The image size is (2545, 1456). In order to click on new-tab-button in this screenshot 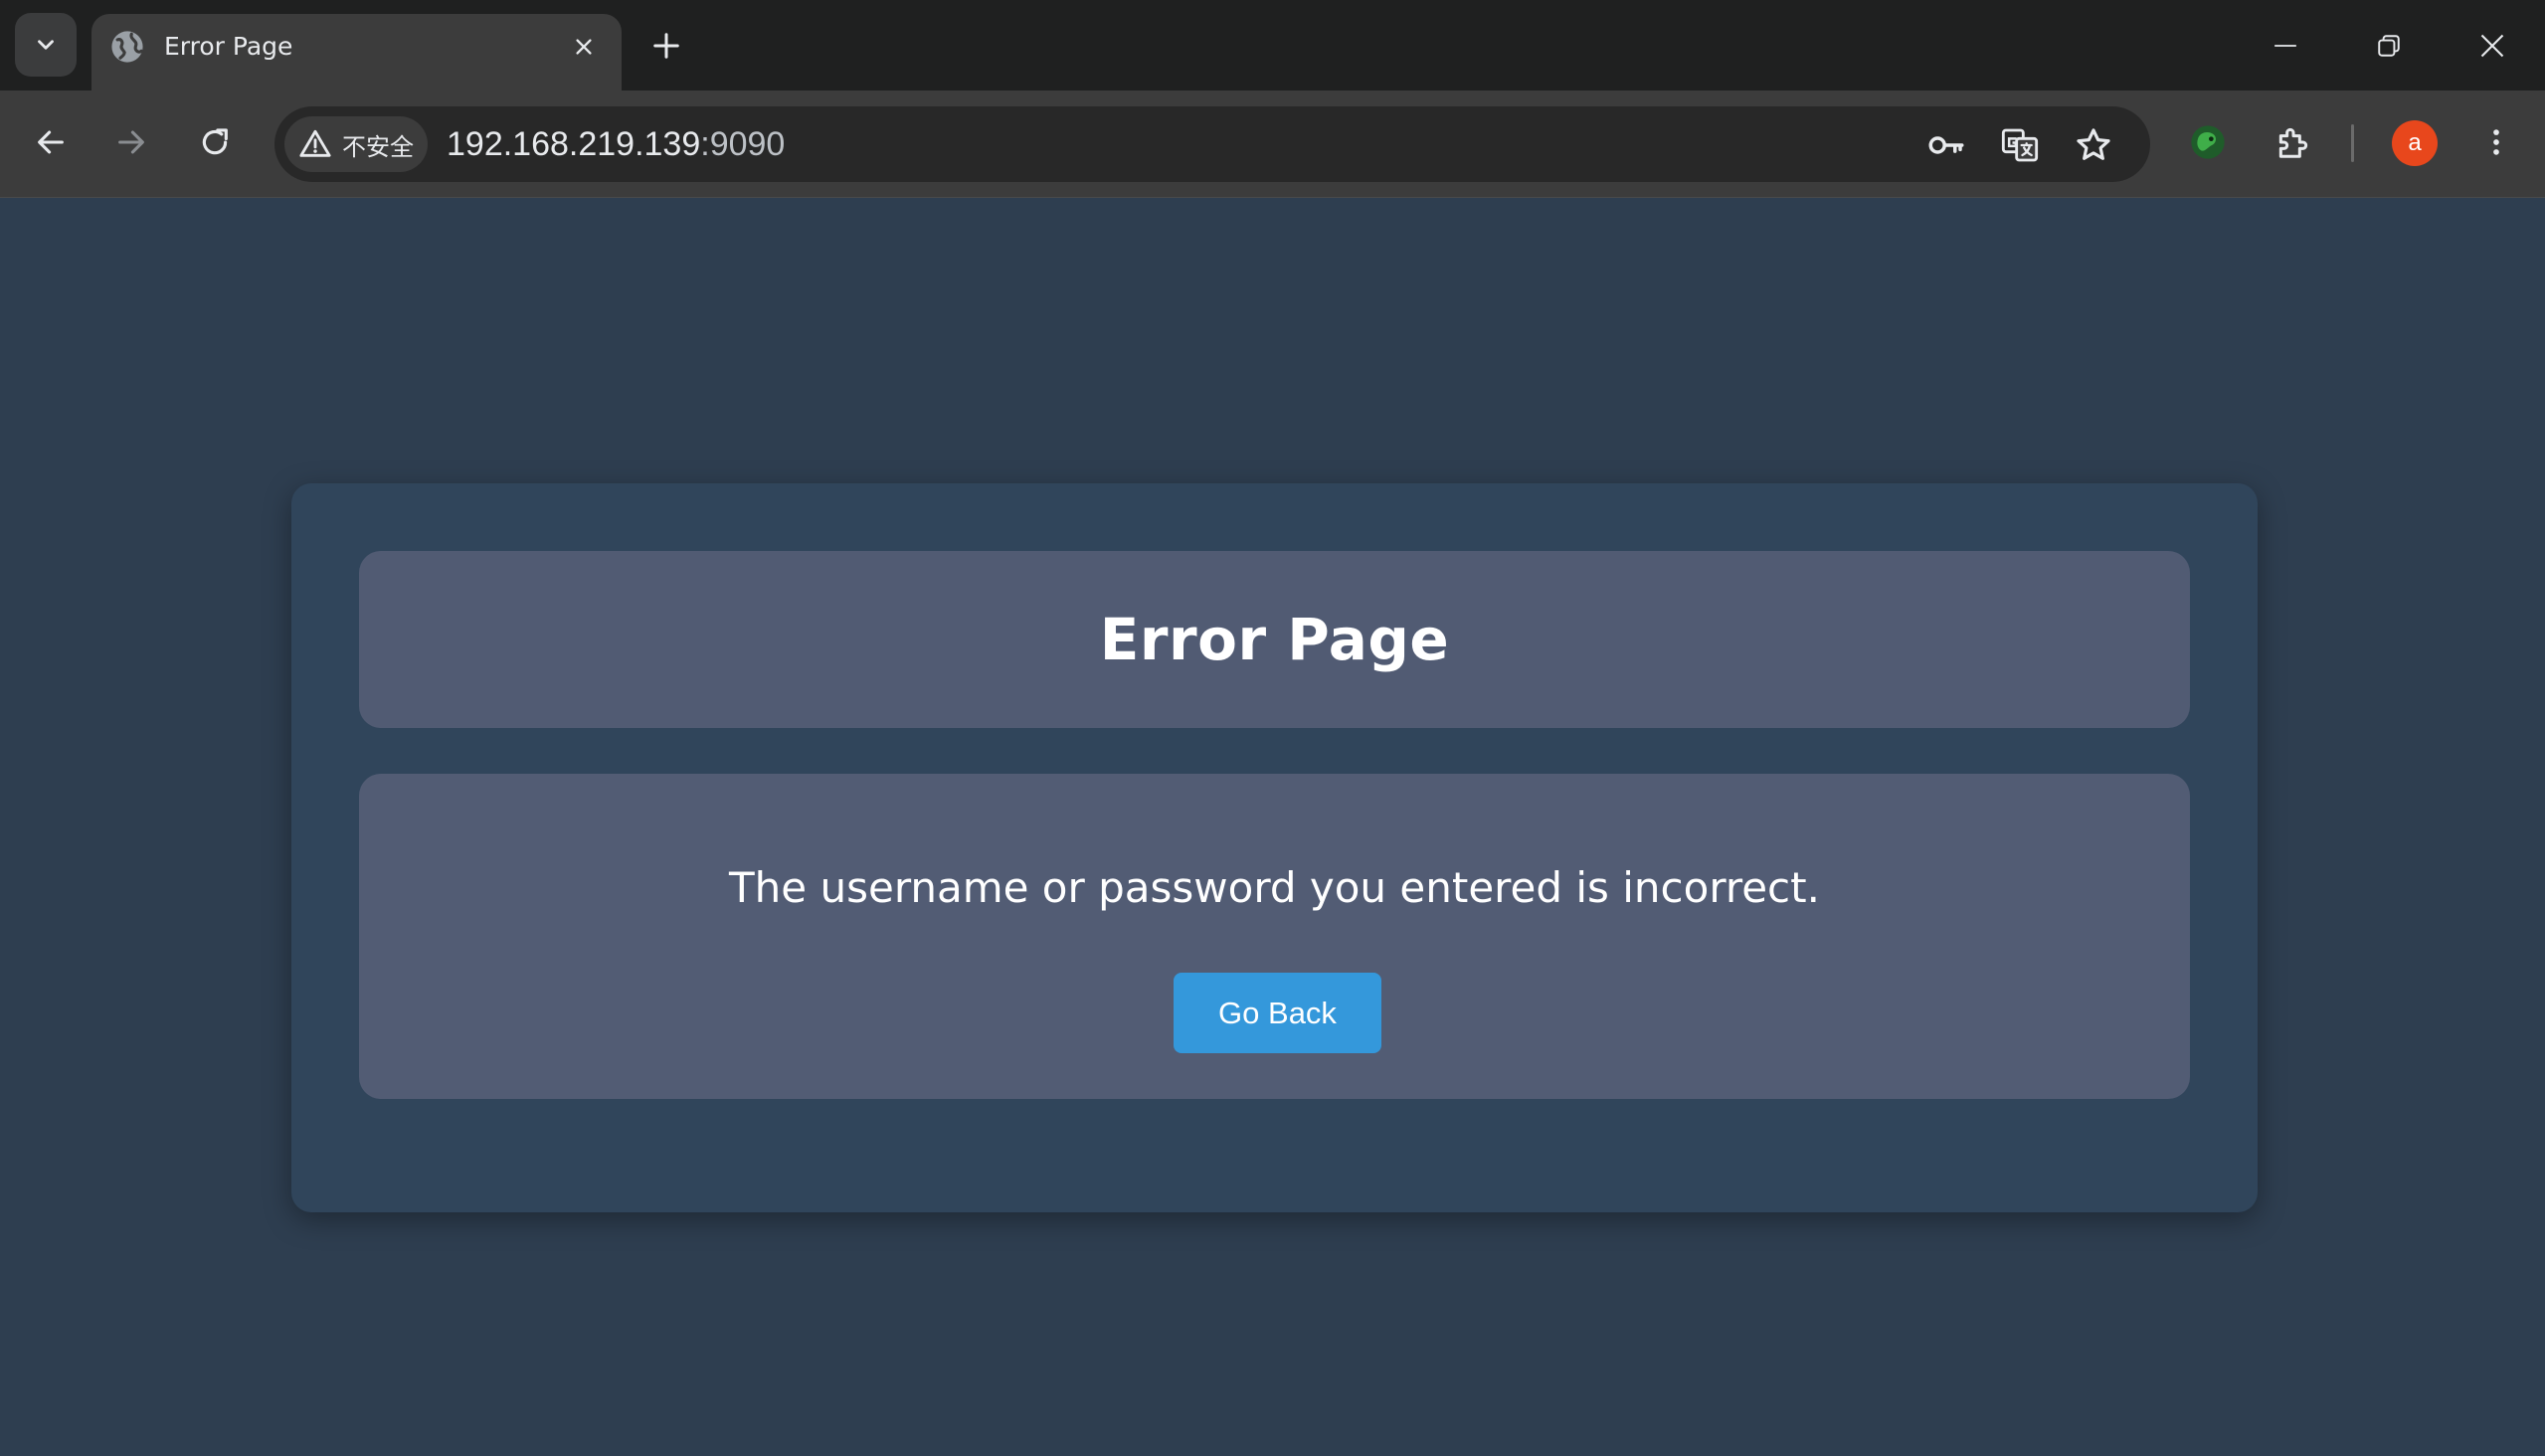, I will do `click(666, 46)`.